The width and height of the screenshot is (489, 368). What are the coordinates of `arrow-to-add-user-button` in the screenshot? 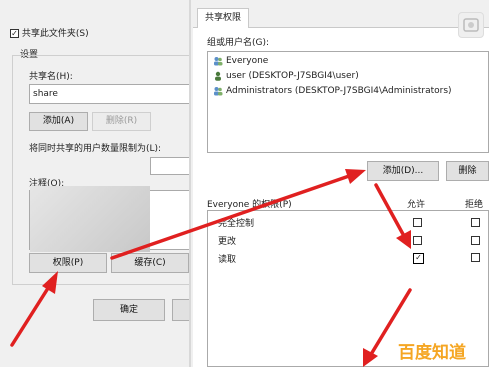 It's located at (238, 214).